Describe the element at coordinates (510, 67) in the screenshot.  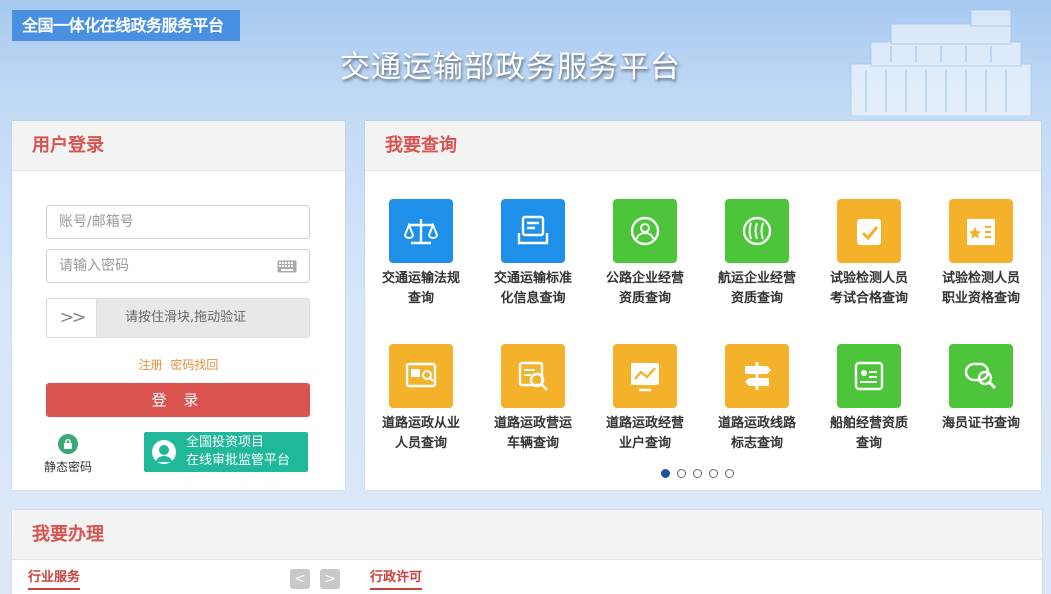
I see `site-title: 交通运输部政务服务平台` at that location.